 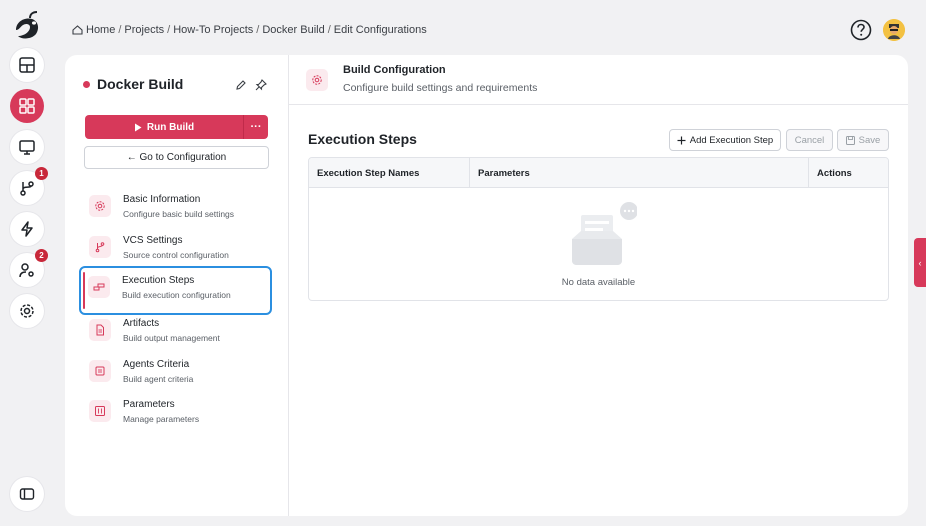 I want to click on empty-state: No data available, so click(x=598, y=244).